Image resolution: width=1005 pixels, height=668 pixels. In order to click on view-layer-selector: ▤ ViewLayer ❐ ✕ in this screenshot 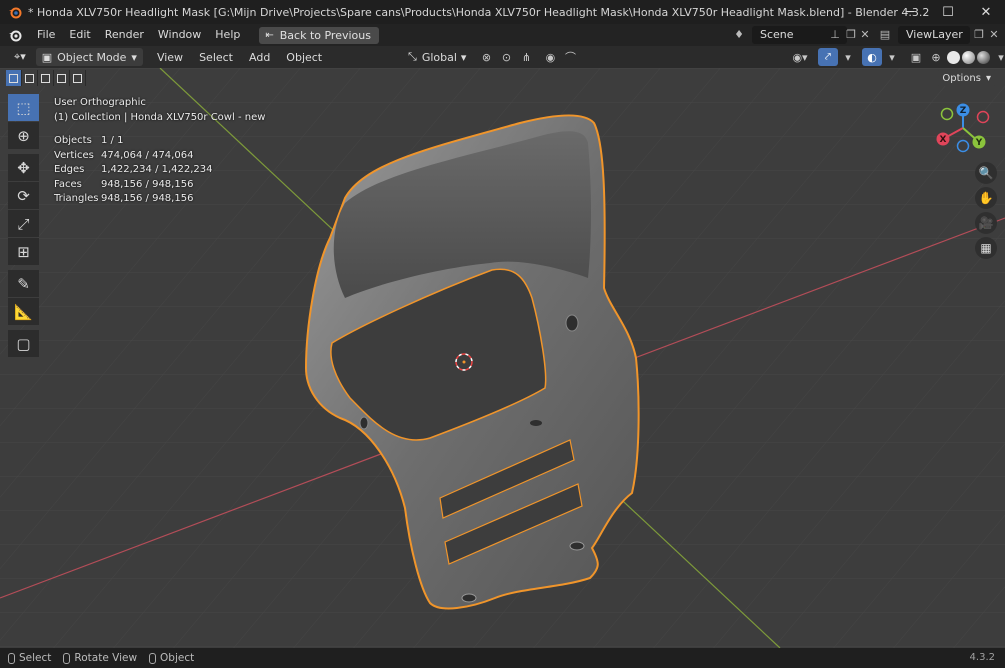, I will do `click(938, 35)`.